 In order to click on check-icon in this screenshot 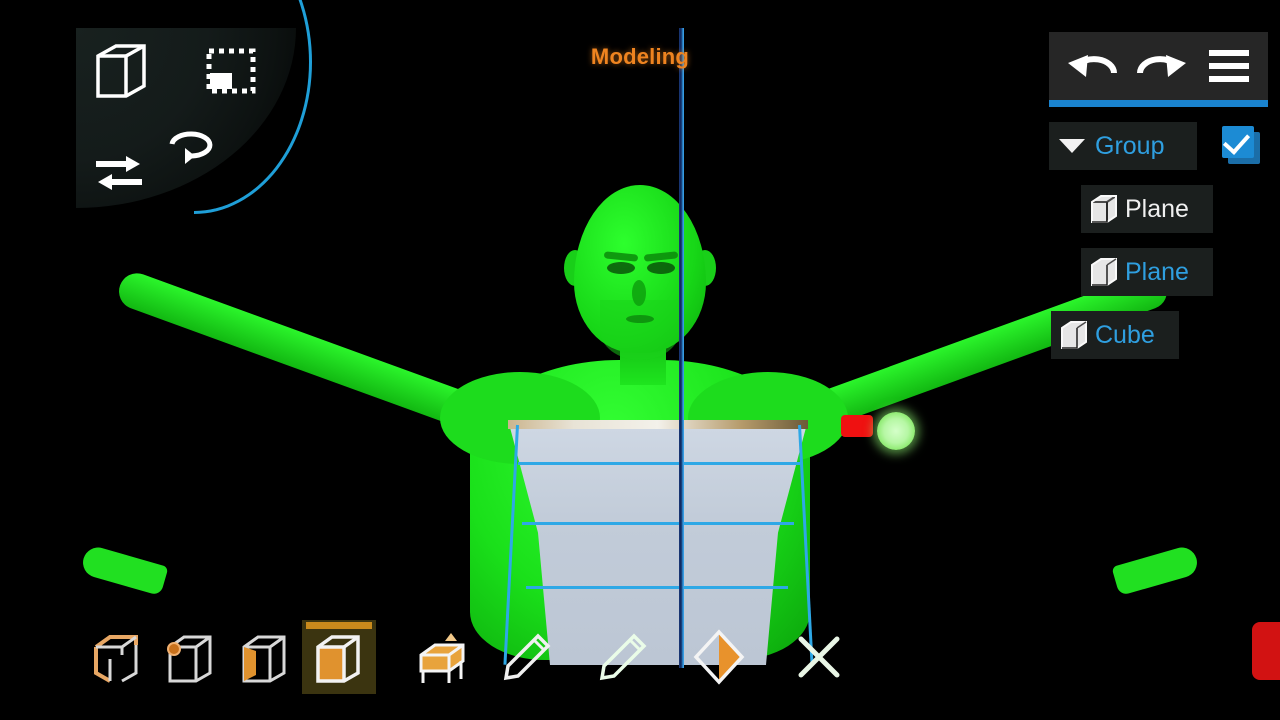, I will do `click(1236, 141)`.